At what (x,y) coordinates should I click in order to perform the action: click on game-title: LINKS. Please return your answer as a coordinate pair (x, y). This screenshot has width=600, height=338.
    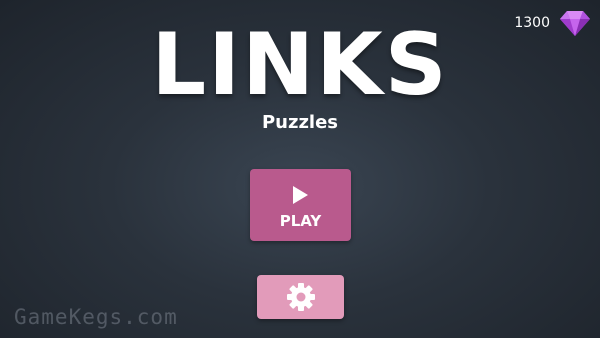
    Looking at the image, I should click on (300, 65).